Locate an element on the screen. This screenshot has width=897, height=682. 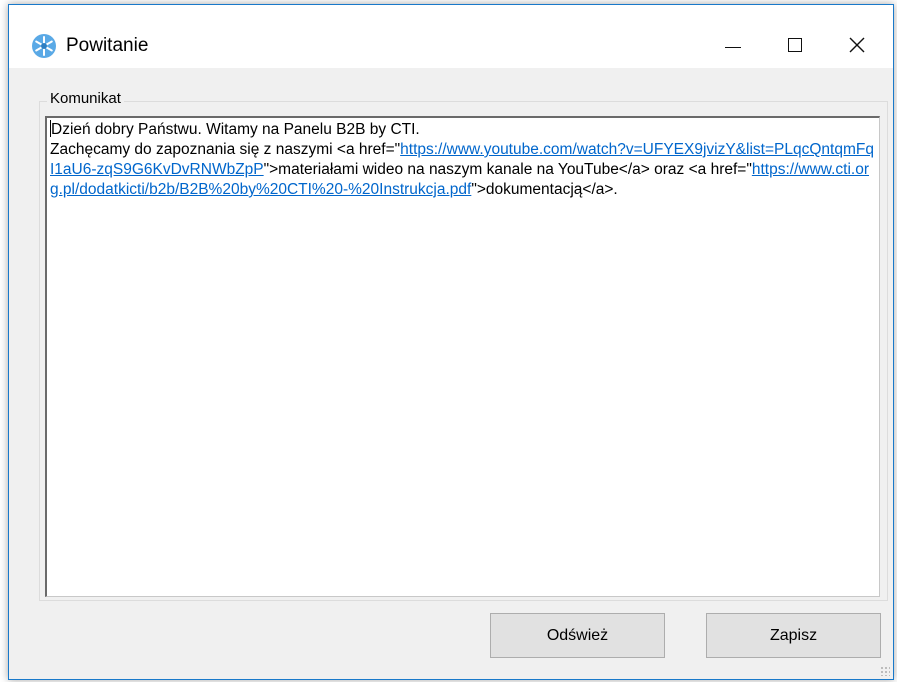
close-icon is located at coordinates (857, 45).